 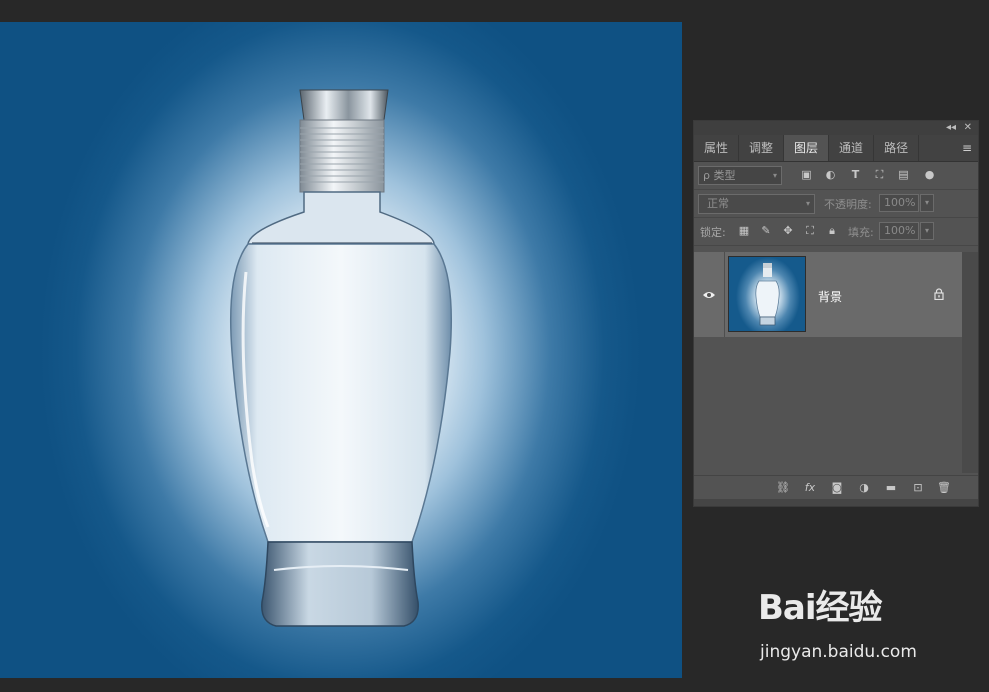 What do you see at coordinates (836, 502) in the screenshot?
I see `panel-resize-handle` at bounding box center [836, 502].